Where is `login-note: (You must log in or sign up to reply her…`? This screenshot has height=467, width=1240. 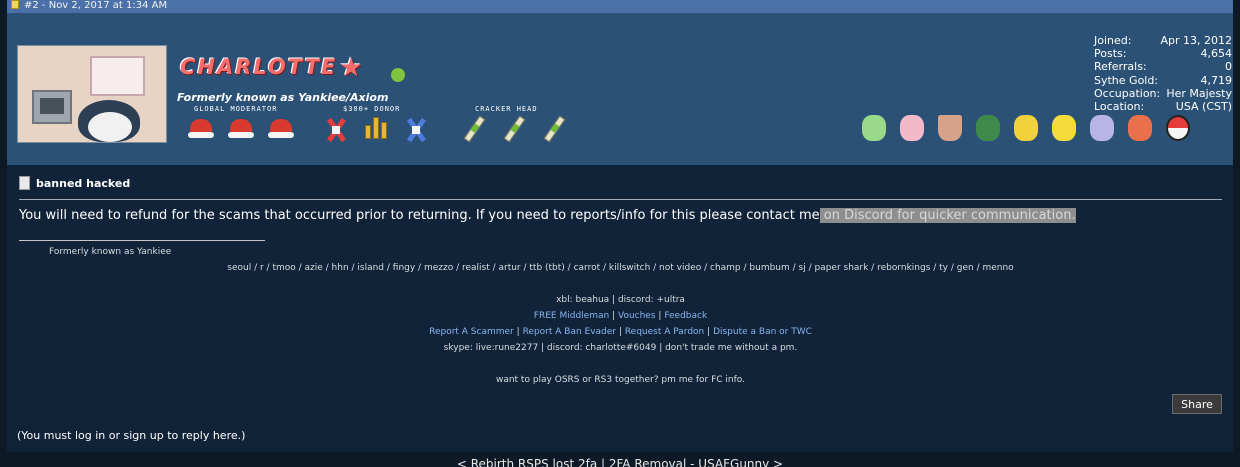 login-note: (You must log in or sign up to reply her… is located at coordinates (131, 435).